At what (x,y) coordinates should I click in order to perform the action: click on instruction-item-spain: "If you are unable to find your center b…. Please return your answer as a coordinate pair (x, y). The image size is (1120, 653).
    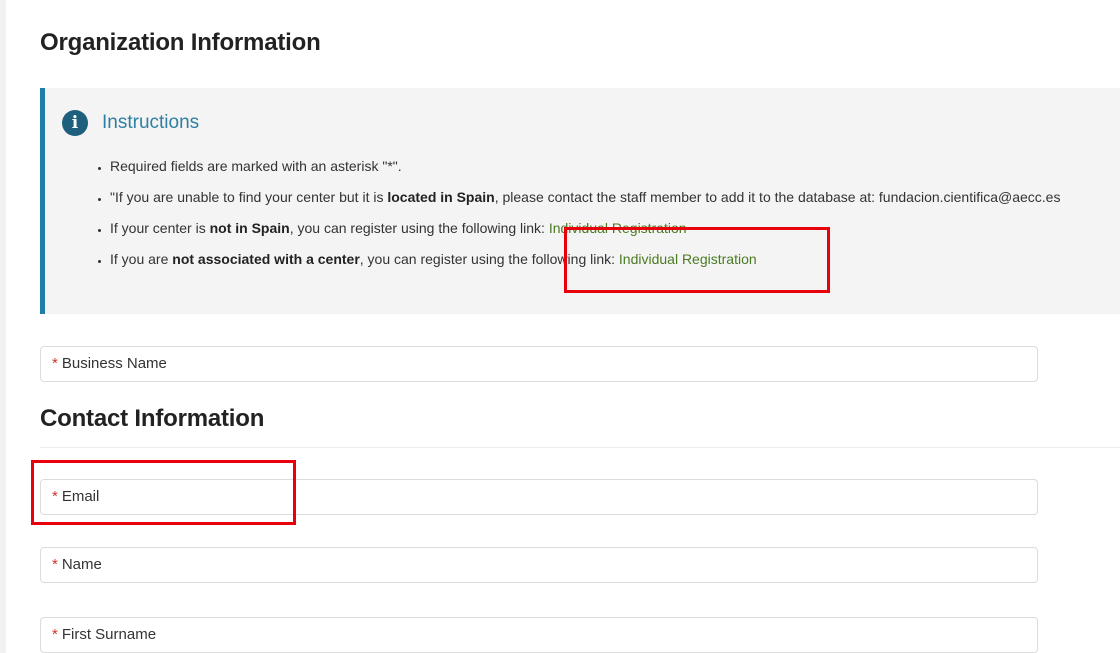
    Looking at the image, I should click on (605, 197).